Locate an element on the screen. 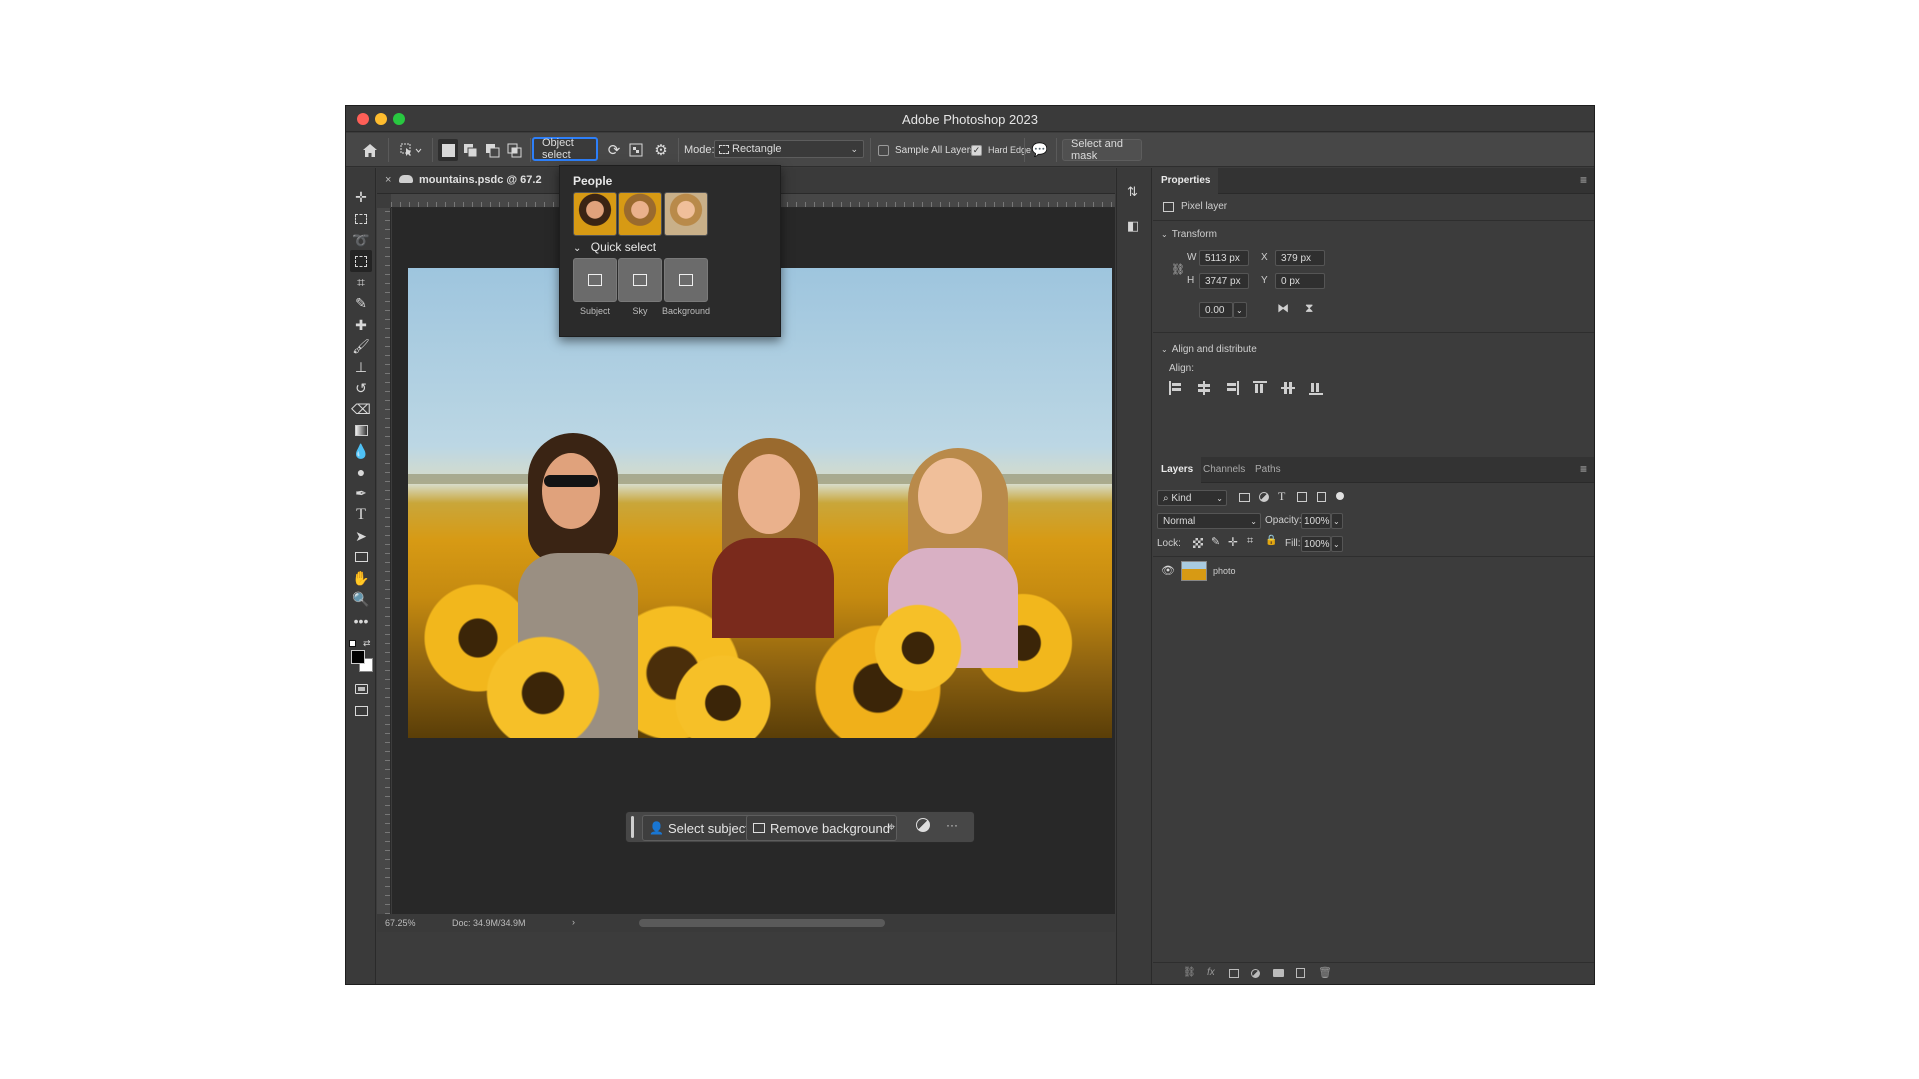  link-icon: ⛓ is located at coordinates (1178, 269).